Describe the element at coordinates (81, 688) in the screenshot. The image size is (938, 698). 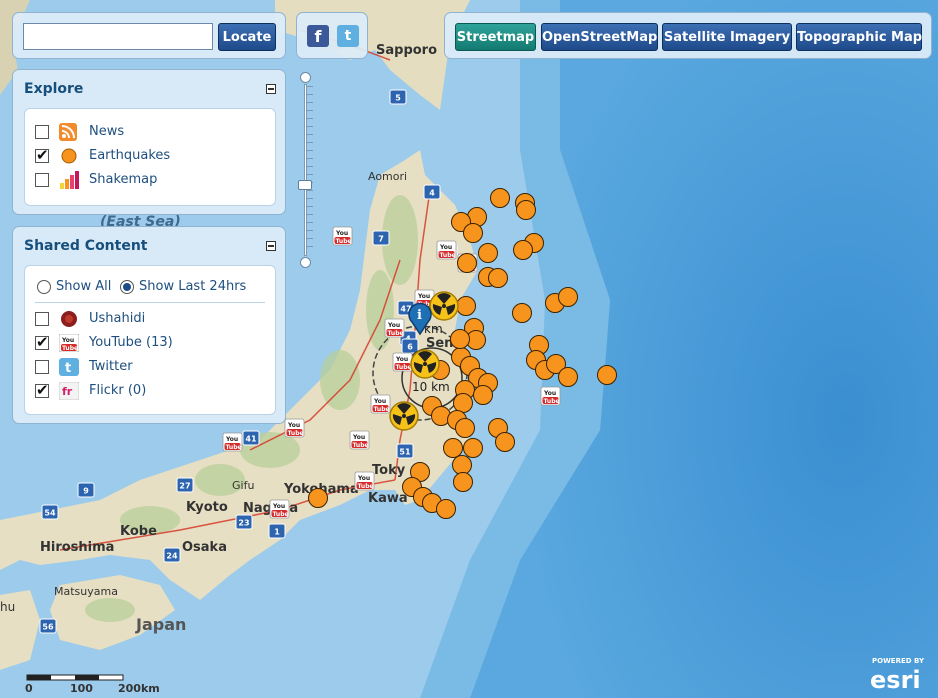
I see `scale-tick-100: 100` at that location.